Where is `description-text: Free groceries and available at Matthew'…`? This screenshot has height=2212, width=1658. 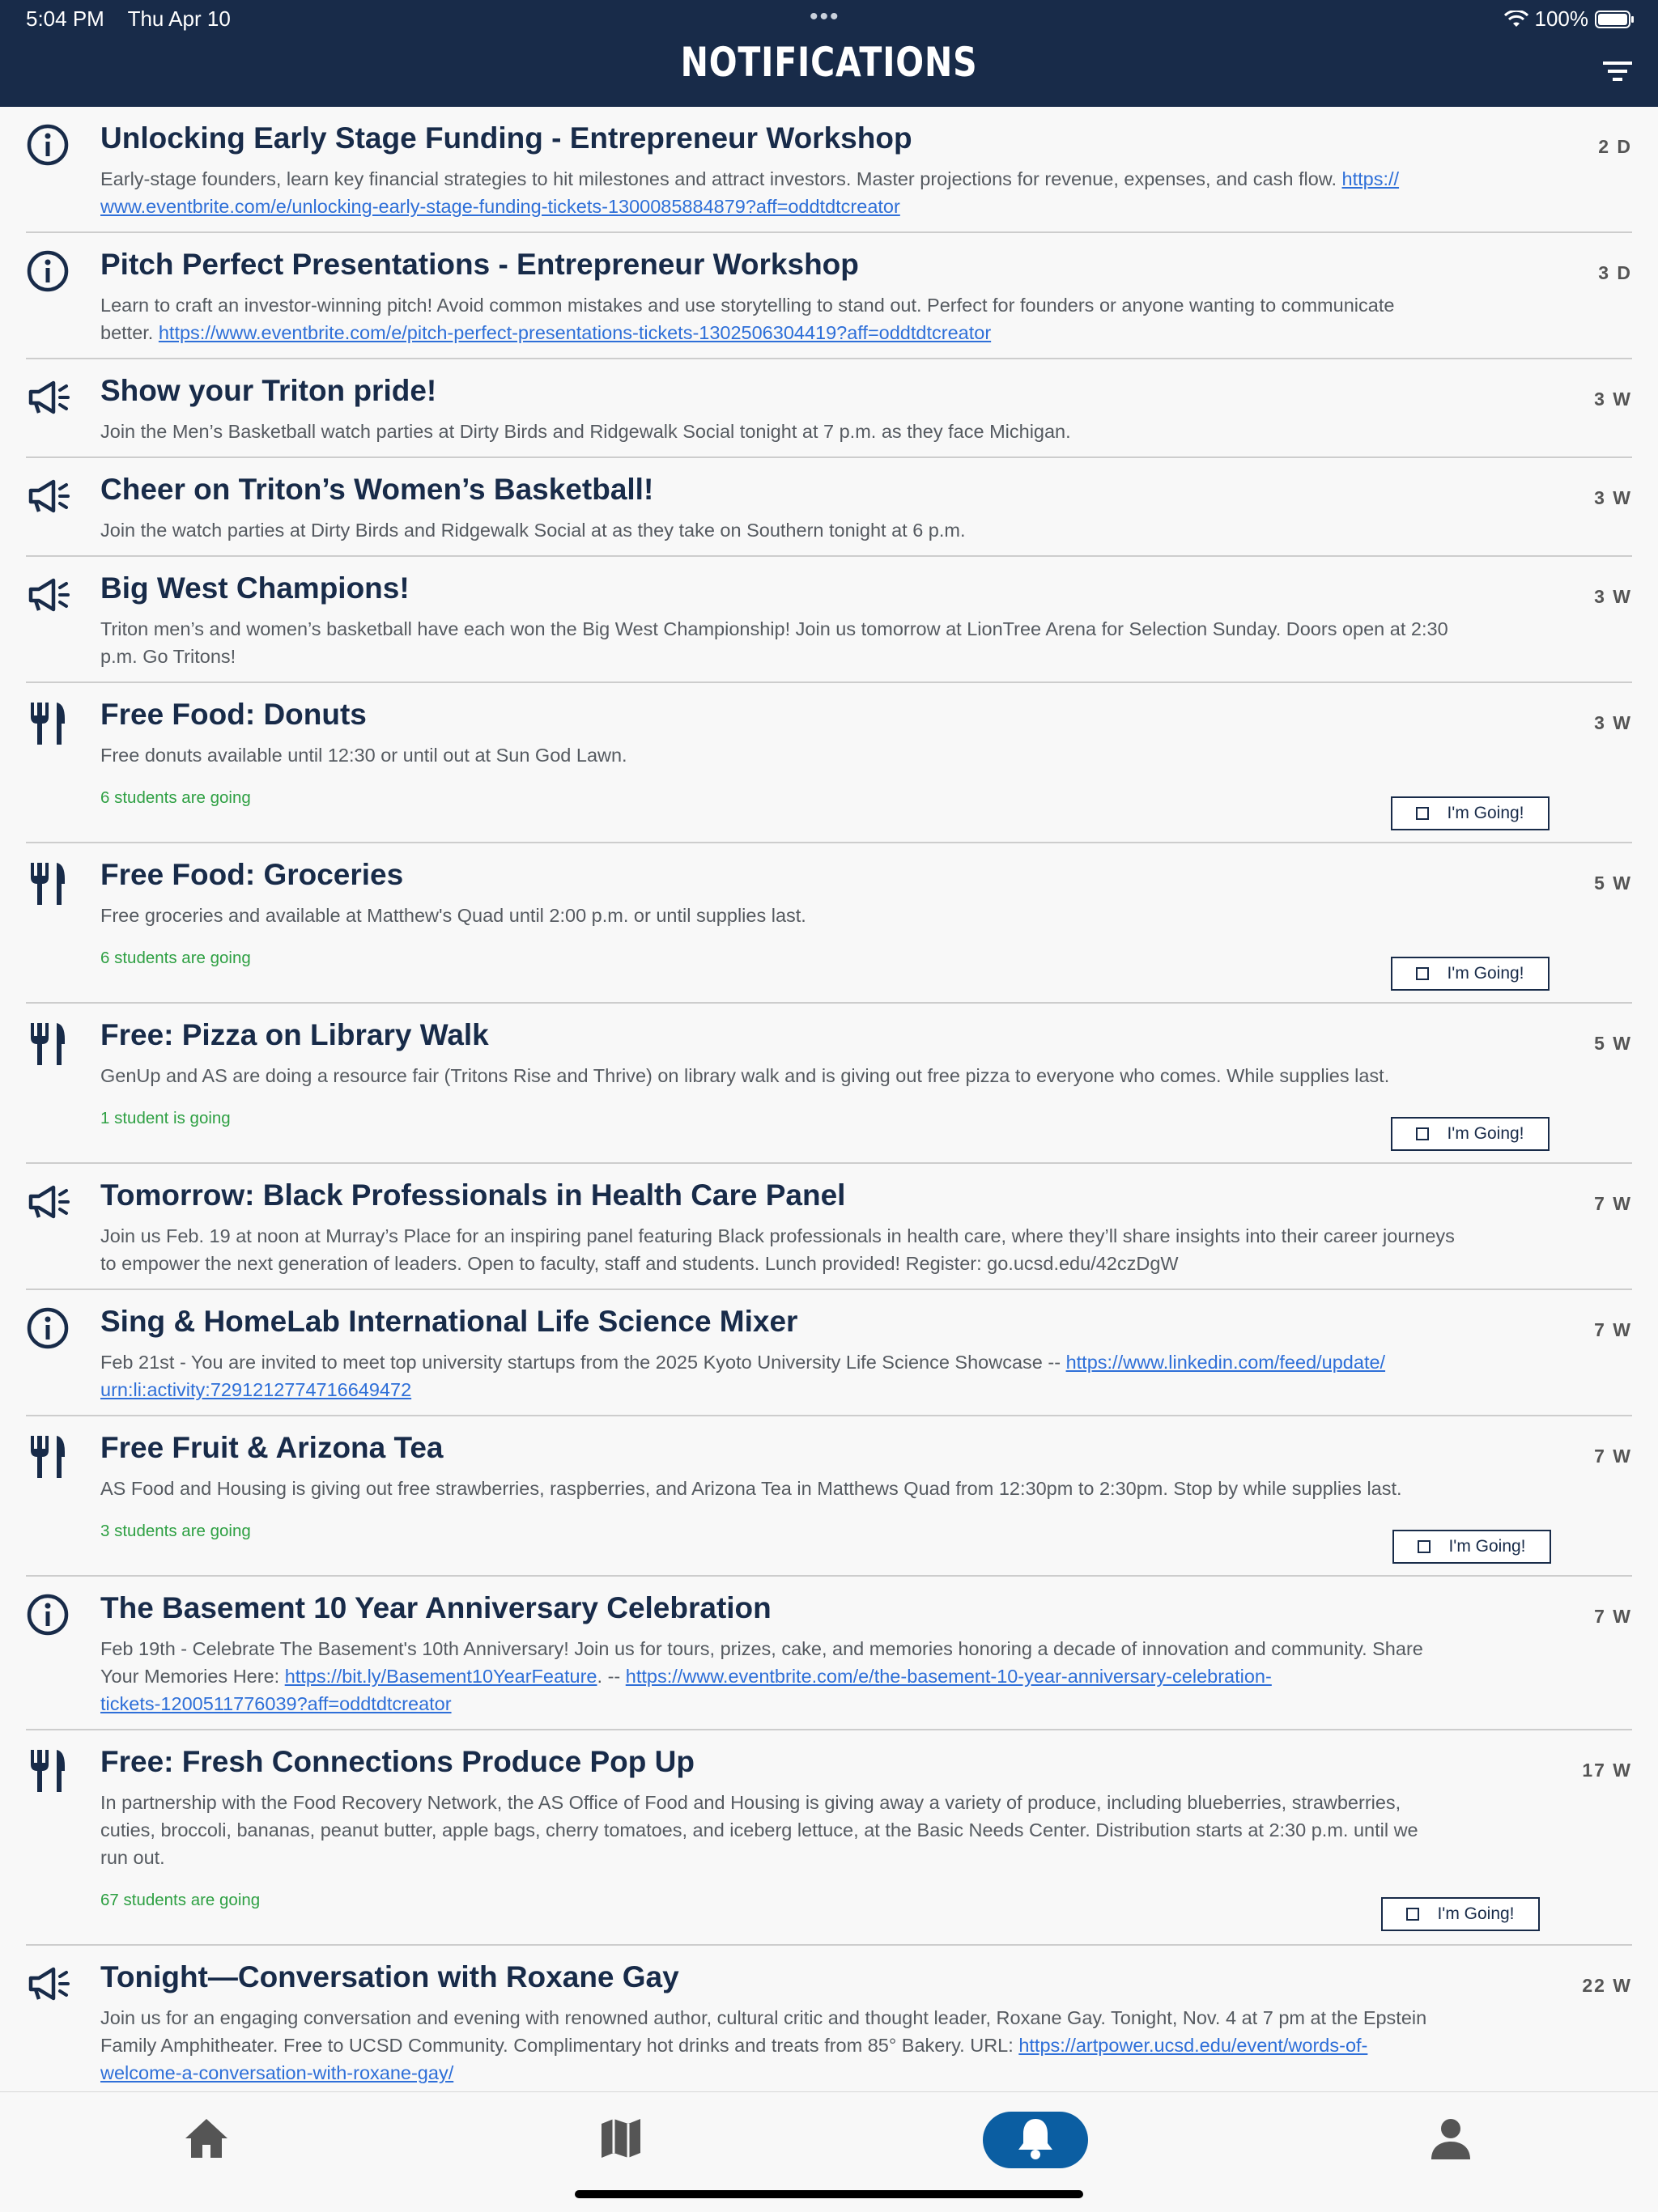 description-text: Free groceries and available at Matthew'… is located at coordinates (453, 915).